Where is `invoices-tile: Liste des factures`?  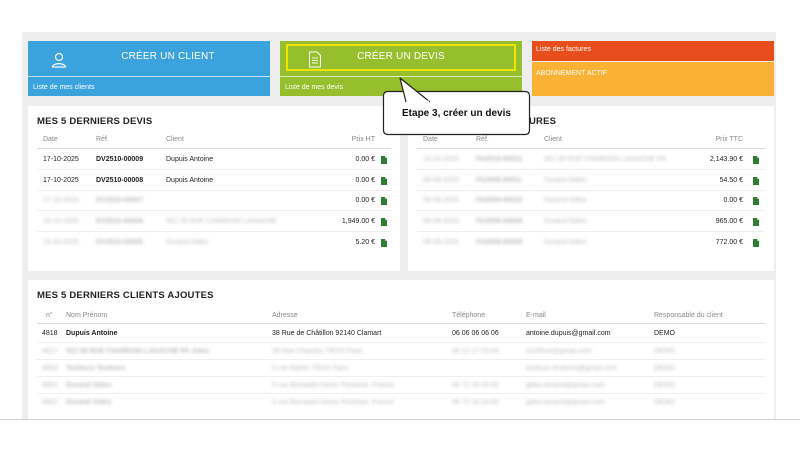 invoices-tile: Liste des factures is located at coordinates (653, 51).